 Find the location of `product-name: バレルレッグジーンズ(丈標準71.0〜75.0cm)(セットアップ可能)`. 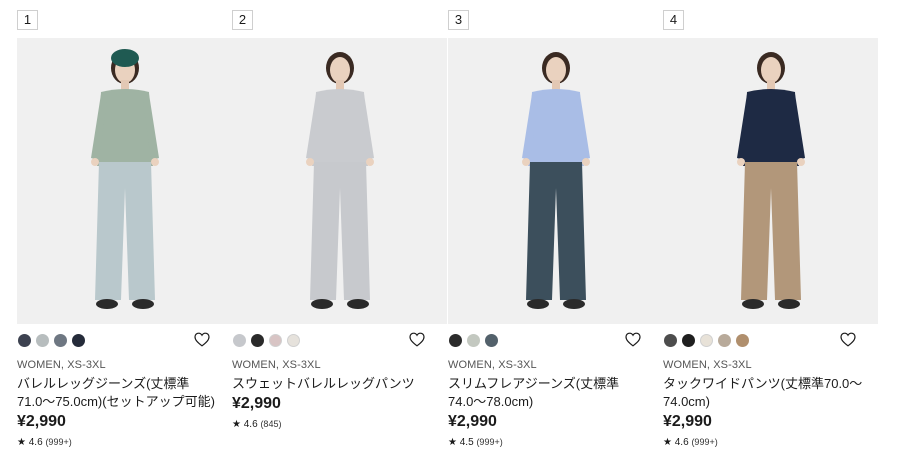

product-name: バレルレッグジーンズ(丈標準71.0〜75.0cm)(セットアップ可能) is located at coordinates (117, 393).